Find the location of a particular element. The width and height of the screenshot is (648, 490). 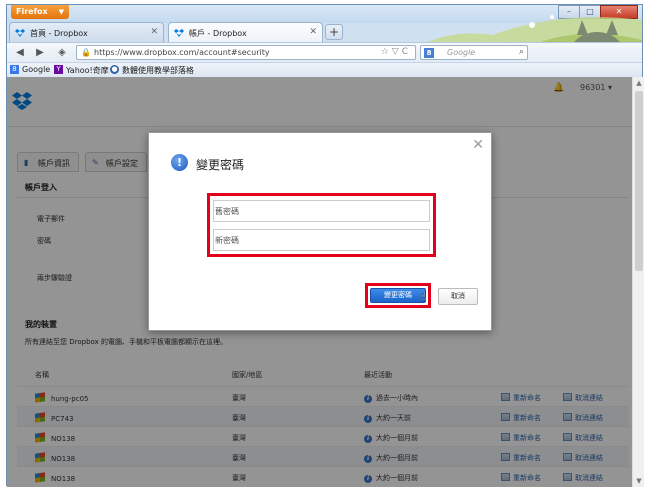

yahoo-icon: Y is located at coordinates (58, 69).